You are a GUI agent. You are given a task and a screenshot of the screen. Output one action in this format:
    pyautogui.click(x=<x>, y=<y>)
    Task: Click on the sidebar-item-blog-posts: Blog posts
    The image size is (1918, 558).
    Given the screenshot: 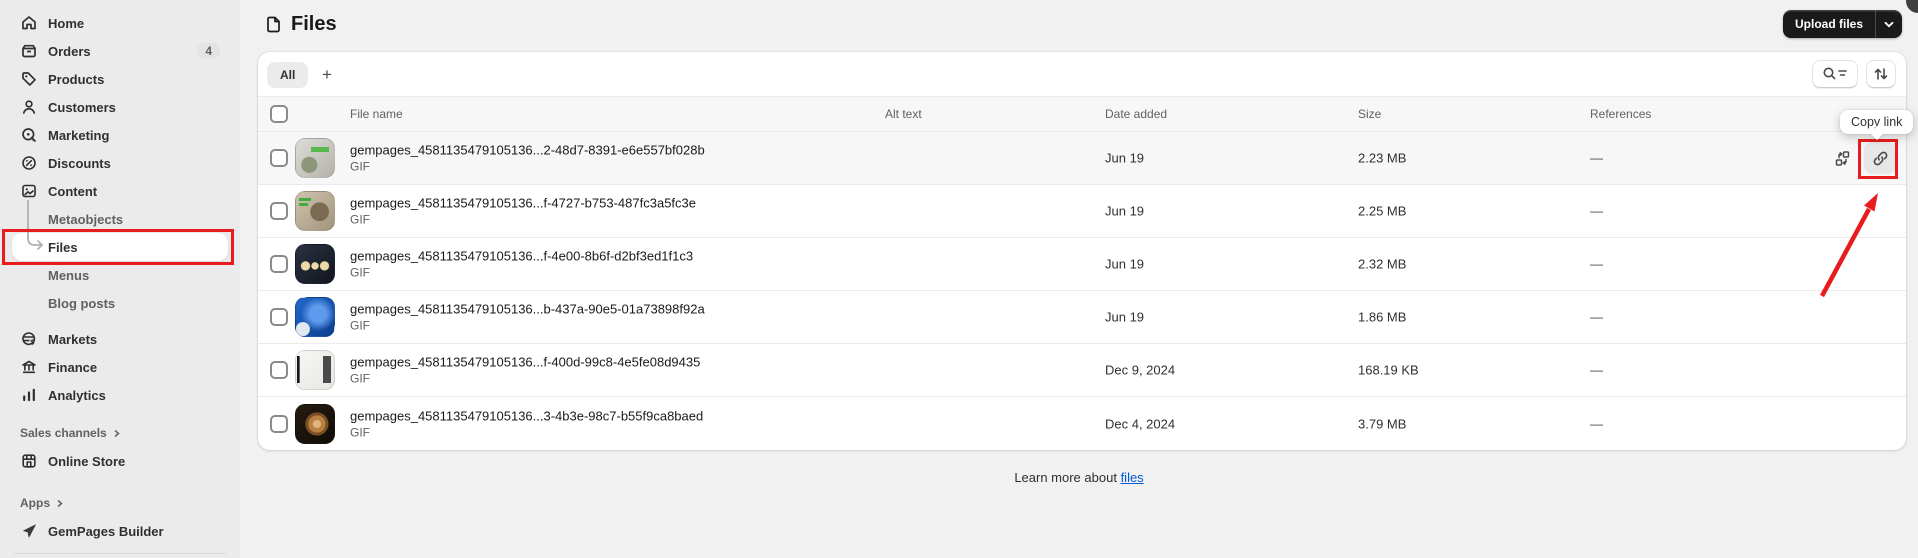 What is the action you would take?
    pyautogui.click(x=120, y=303)
    